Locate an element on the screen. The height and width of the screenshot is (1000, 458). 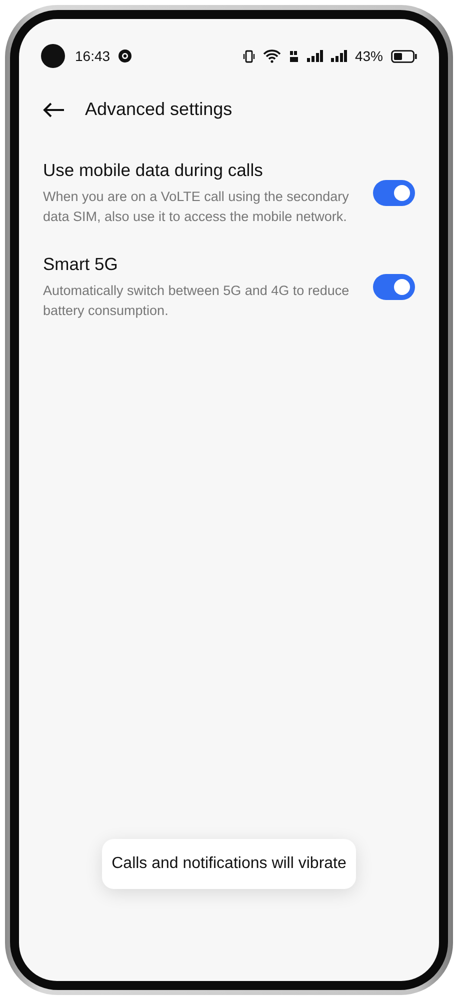
toast-message: Calls and notifications will vibrate is located at coordinates (229, 864).